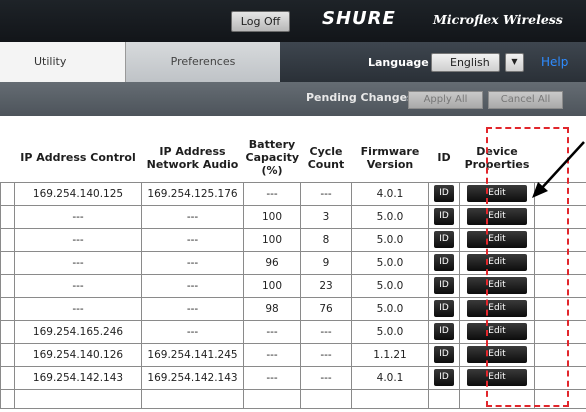 The height and width of the screenshot is (412, 586). Describe the element at coordinates (293, 21) in the screenshot. I see `top-bar: Log Off SHURE Microflex Wireless` at that location.